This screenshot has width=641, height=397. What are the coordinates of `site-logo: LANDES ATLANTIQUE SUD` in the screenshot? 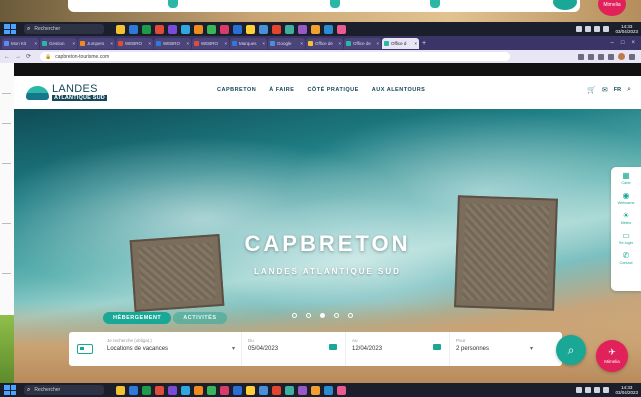 It's located at (71, 93).